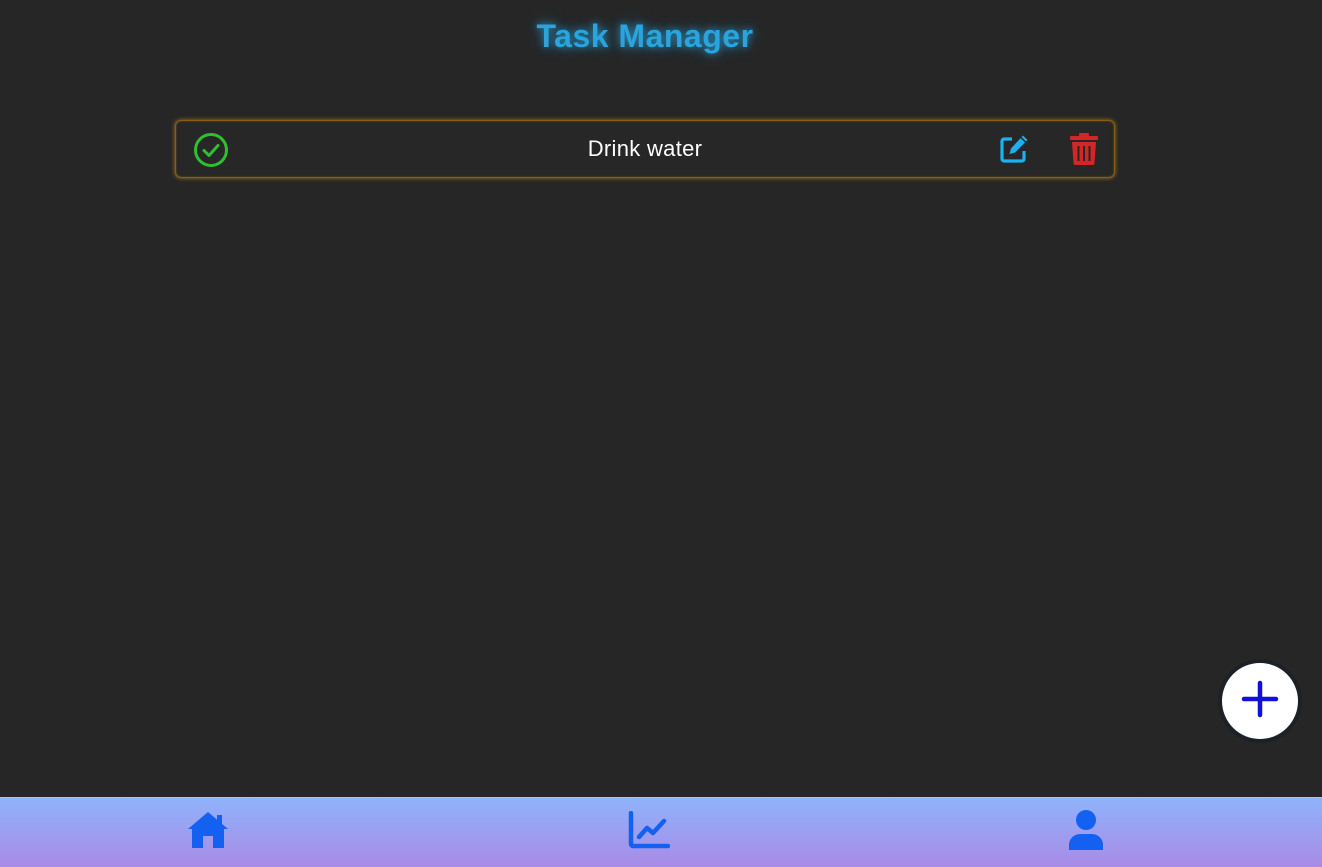  I want to click on user-icon, so click(1086, 832).